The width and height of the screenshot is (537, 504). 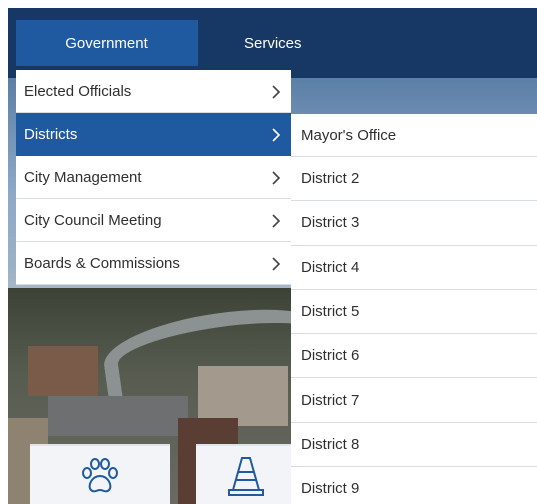 I want to click on tab-government: Government, so click(x=106, y=43).